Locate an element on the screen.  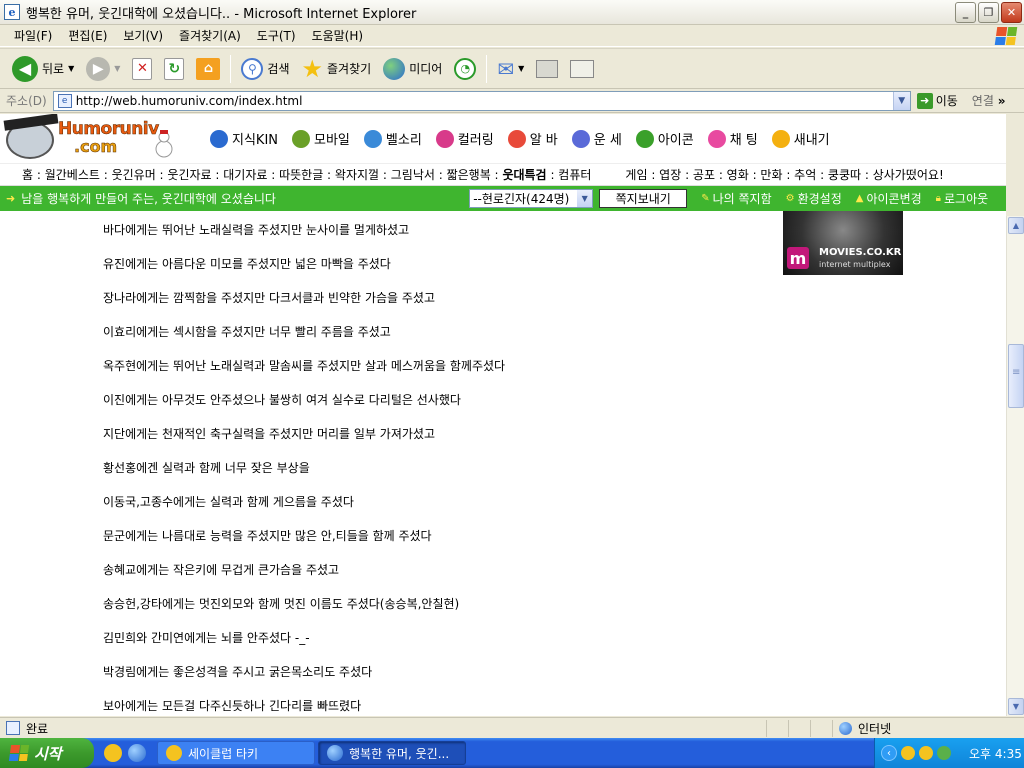
mail-dropdown-icon: ▼ is located at coordinates (521, 68).